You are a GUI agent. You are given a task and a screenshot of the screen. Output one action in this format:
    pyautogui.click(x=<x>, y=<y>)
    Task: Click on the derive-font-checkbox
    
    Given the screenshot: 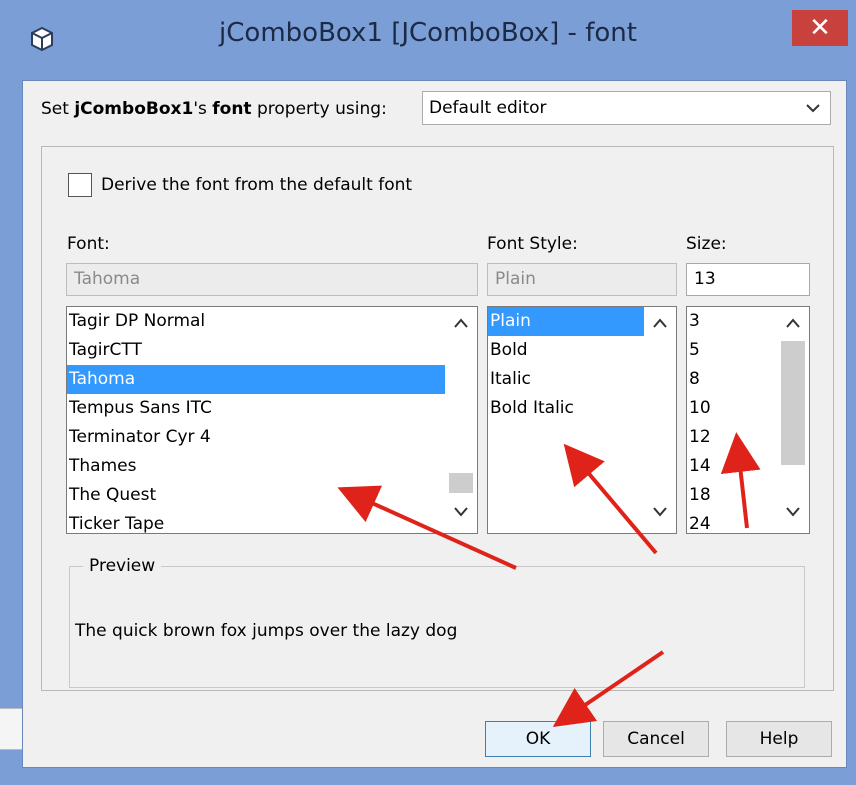 What is the action you would take?
    pyautogui.click(x=80, y=185)
    